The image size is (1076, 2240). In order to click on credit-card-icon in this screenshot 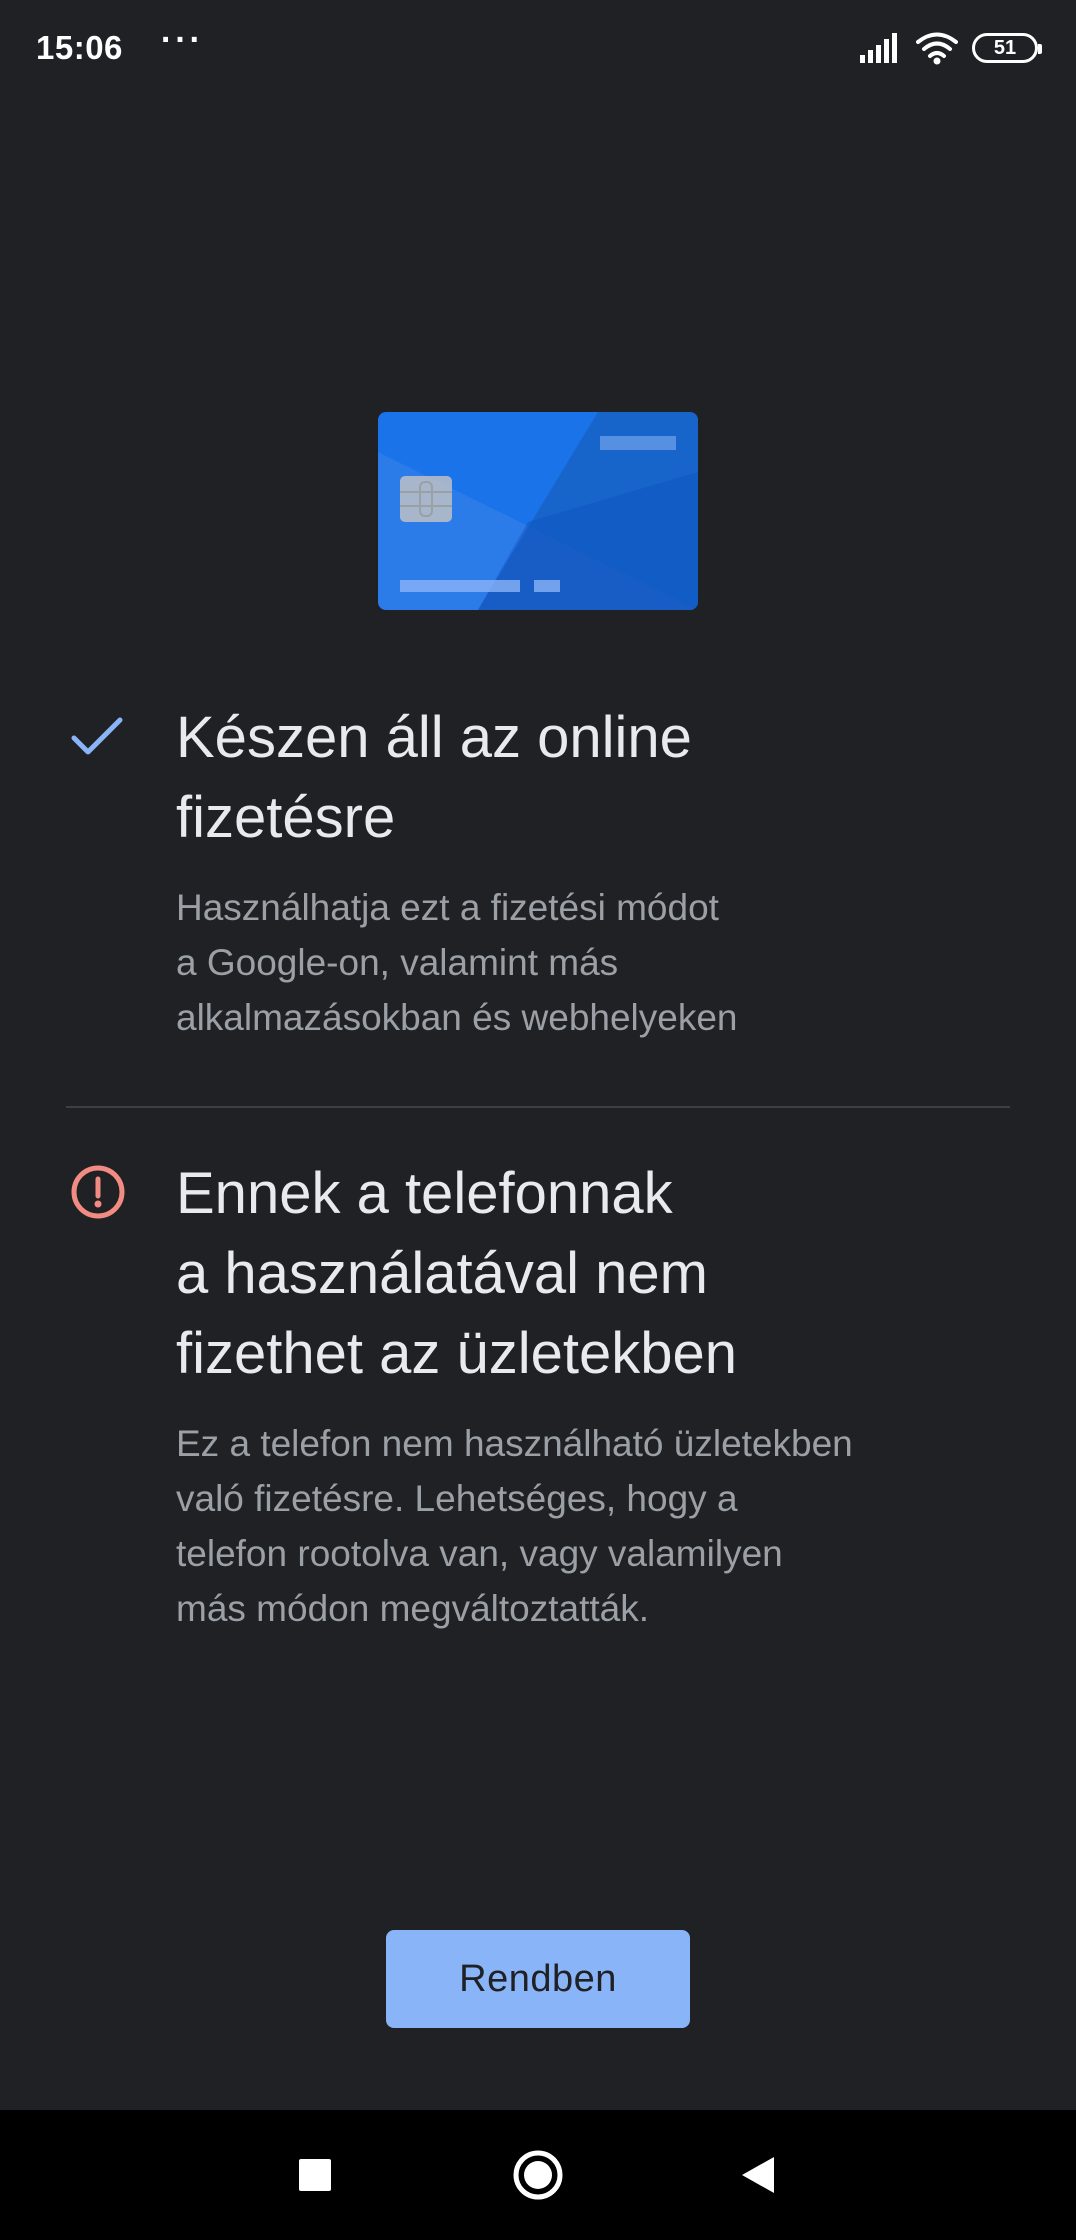, I will do `click(538, 511)`.